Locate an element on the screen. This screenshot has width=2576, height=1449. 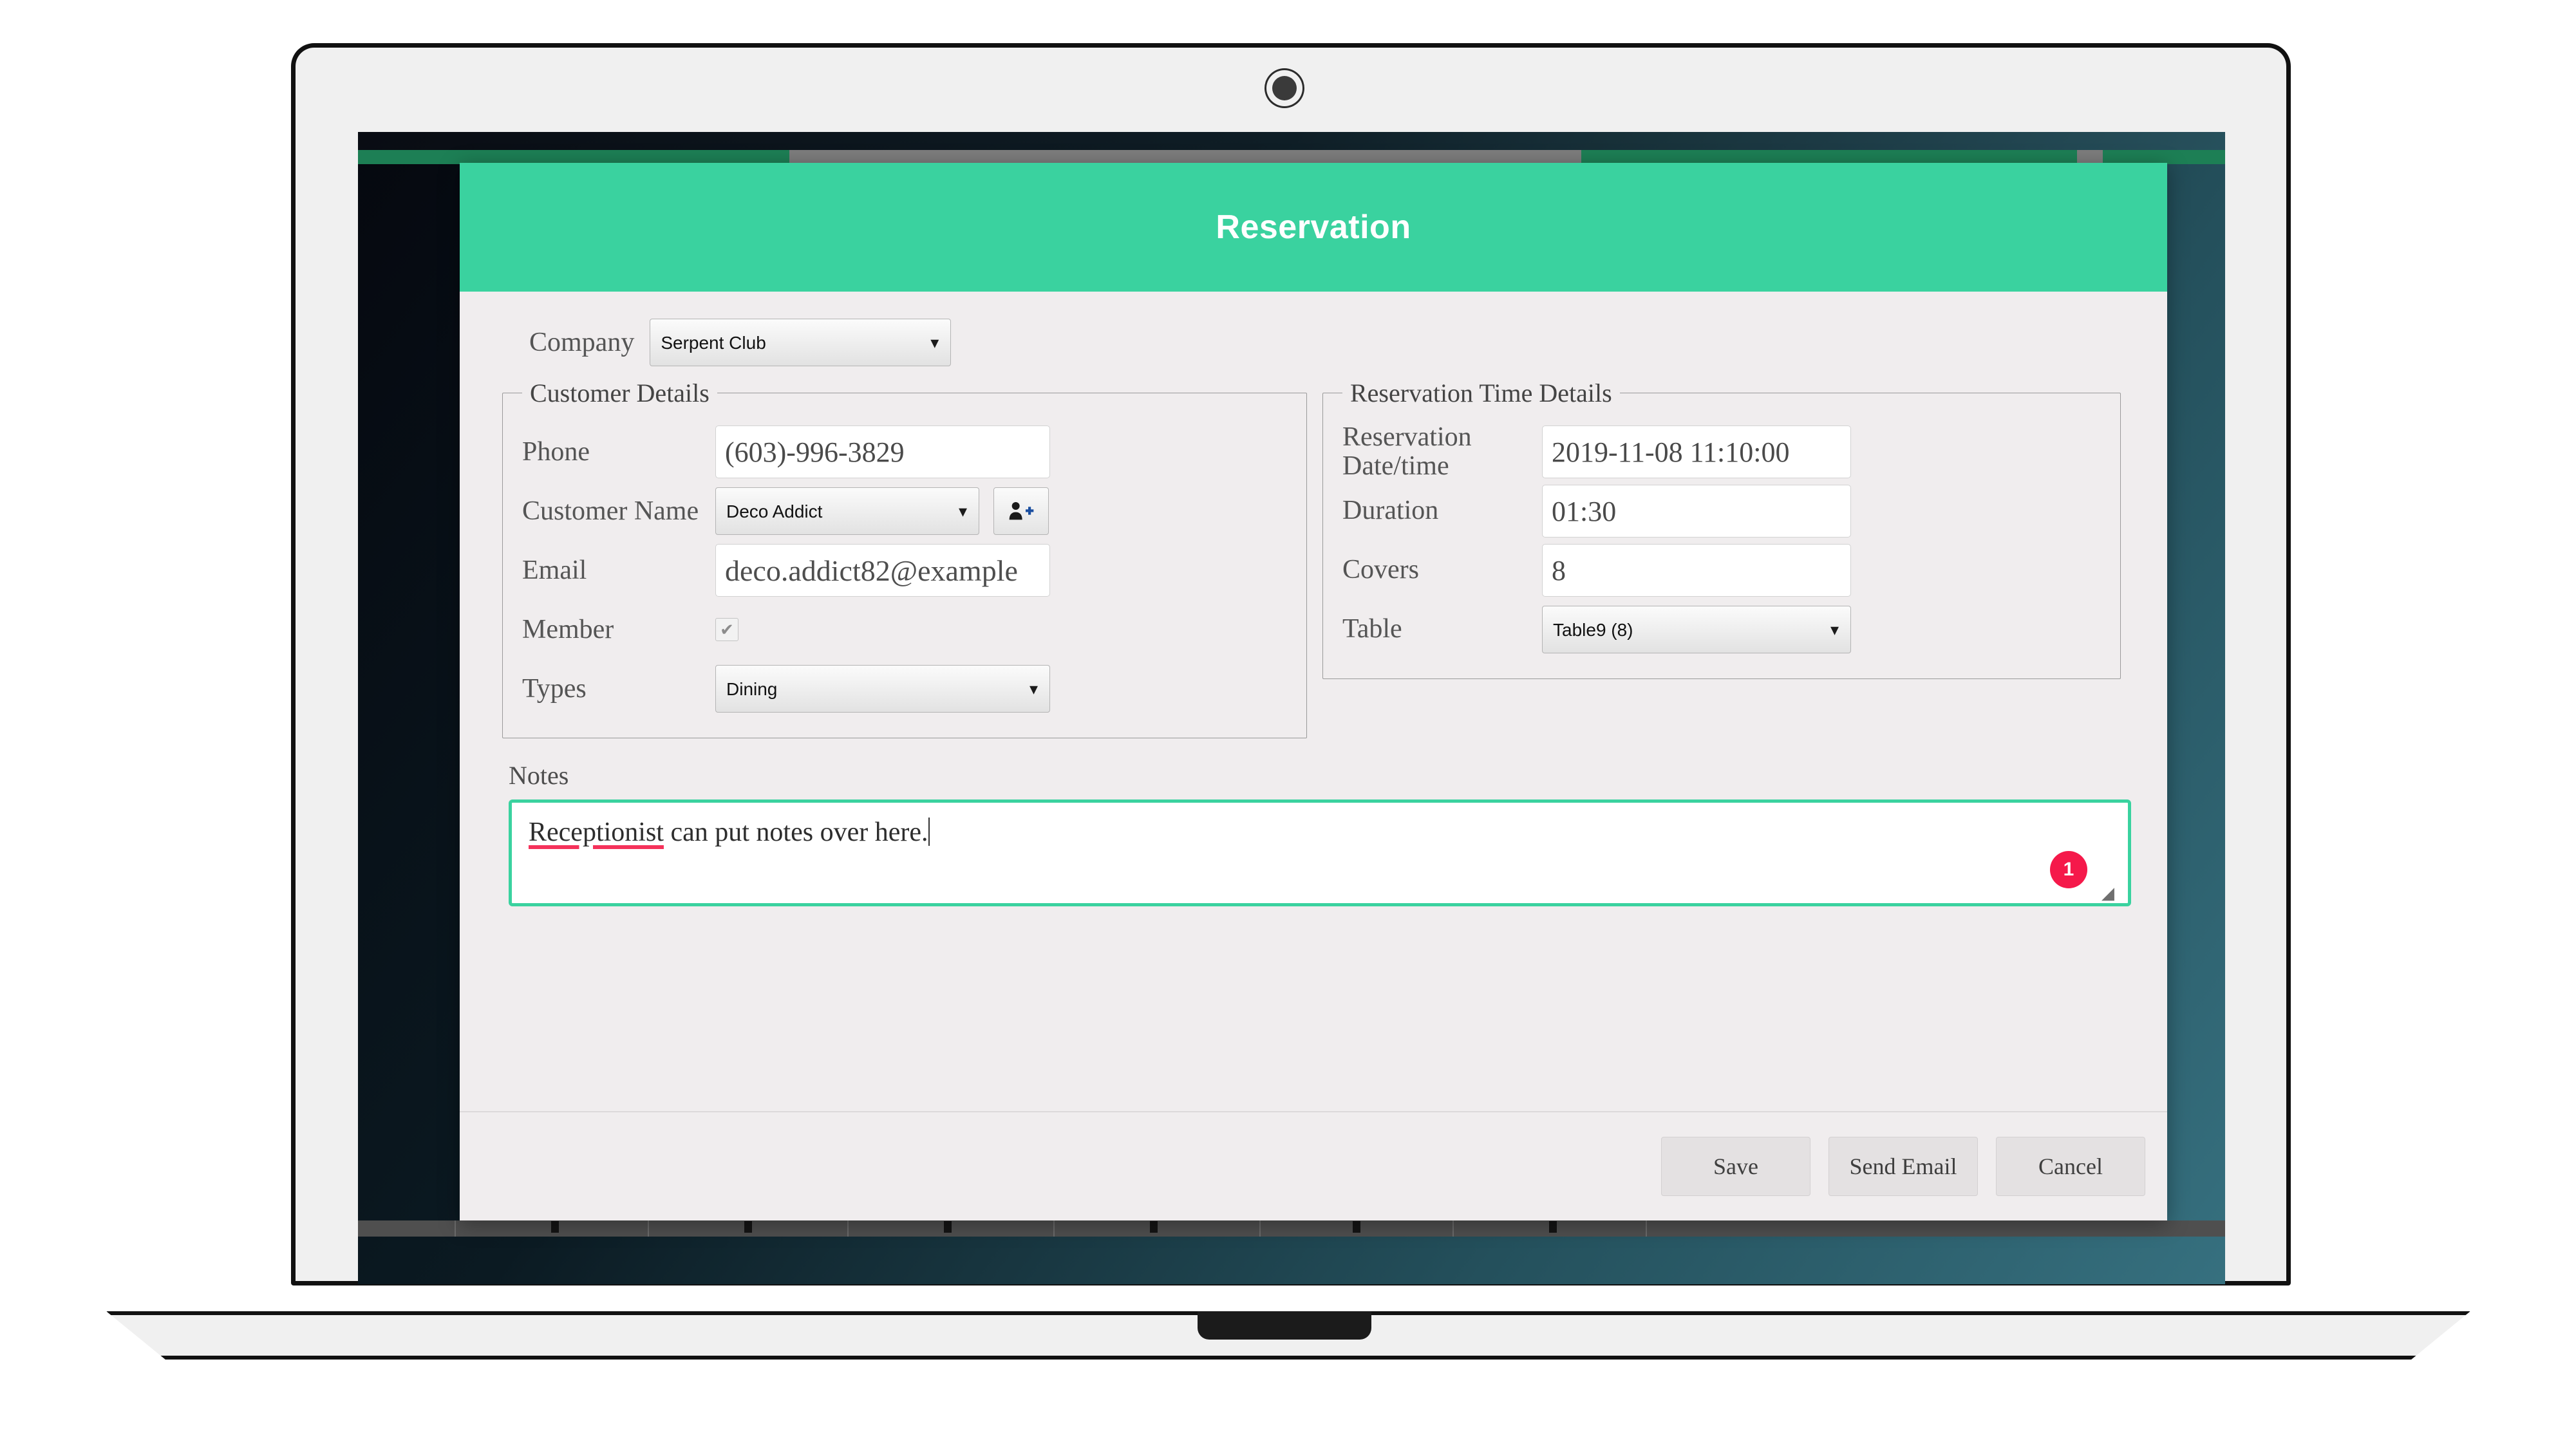
notes-rest-text: can put notes over here. is located at coordinates (795, 832).